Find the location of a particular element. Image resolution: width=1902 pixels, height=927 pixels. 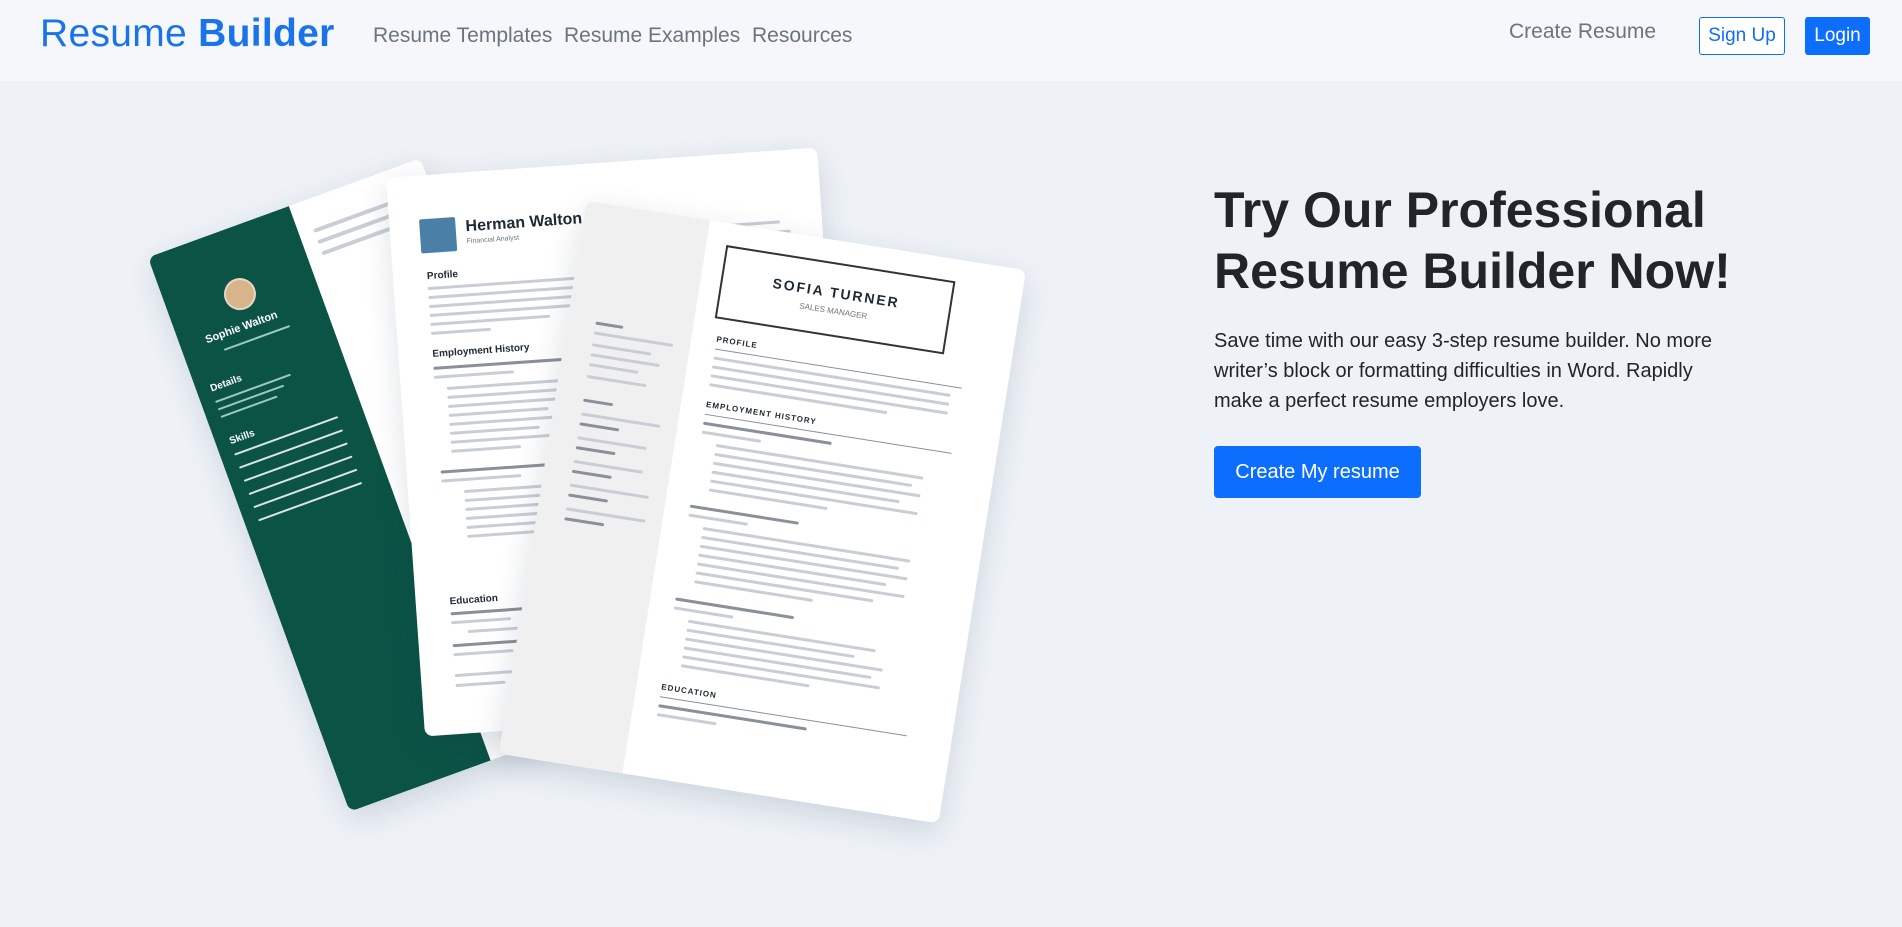

nav-link-create-resume: Create Resume is located at coordinates (1582, 32).